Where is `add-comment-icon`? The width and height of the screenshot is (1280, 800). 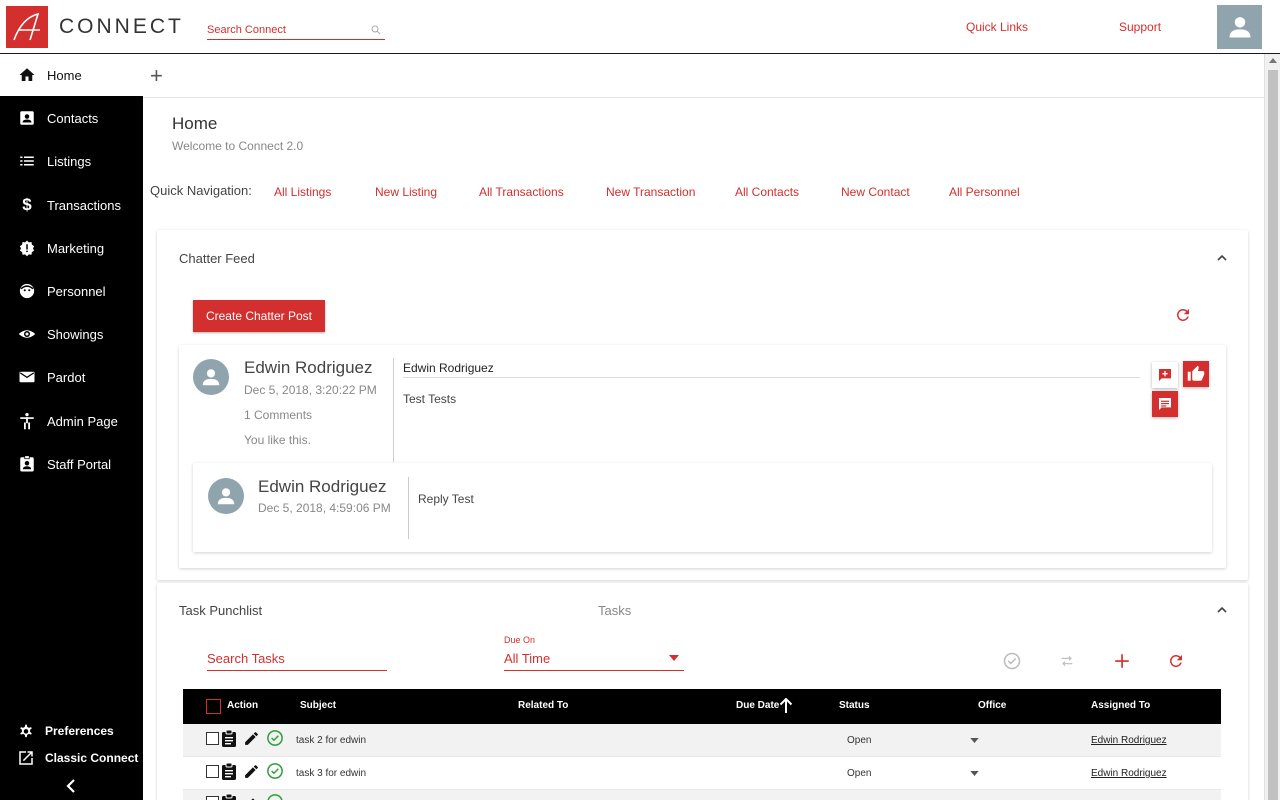
add-comment-icon is located at coordinates (1165, 375).